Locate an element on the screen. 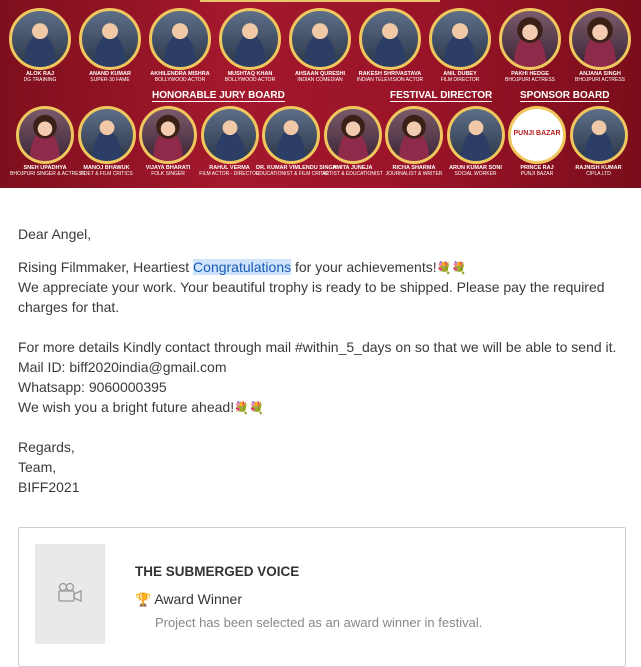 This screenshot has width=641, height=667. project-title: THE SUBMERGED VOICE is located at coordinates (217, 571).